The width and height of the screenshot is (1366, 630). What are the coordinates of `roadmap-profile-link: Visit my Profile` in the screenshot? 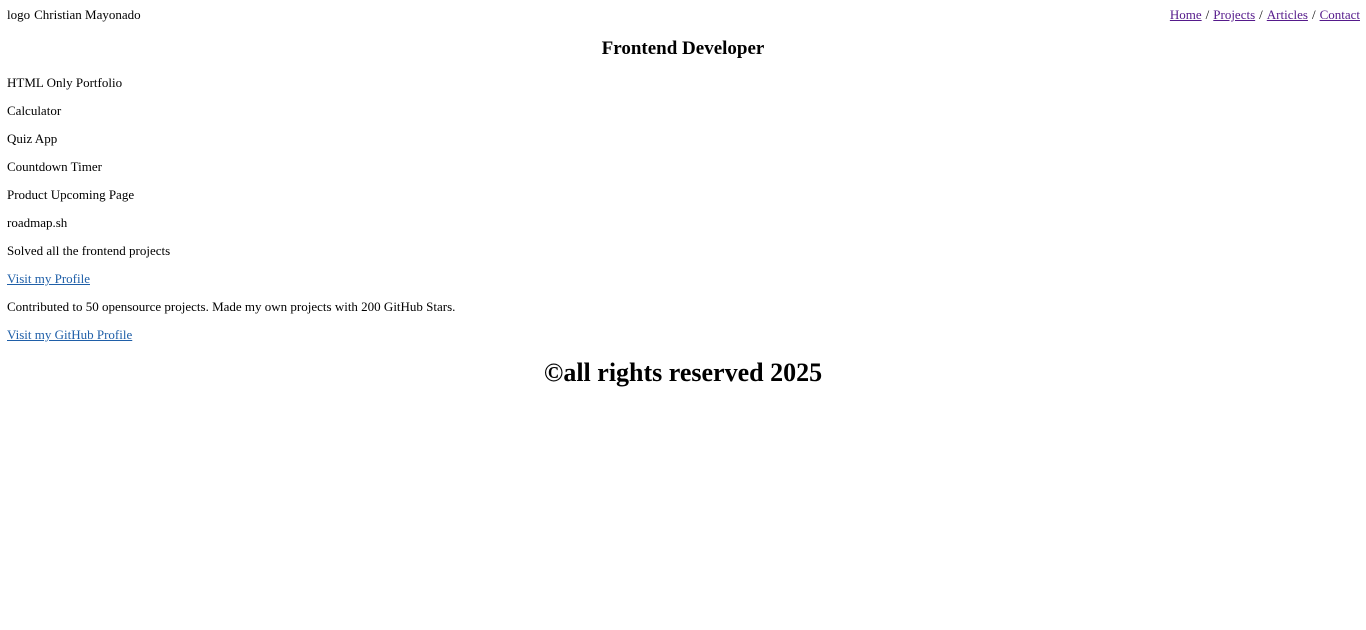 It's located at (48, 278).